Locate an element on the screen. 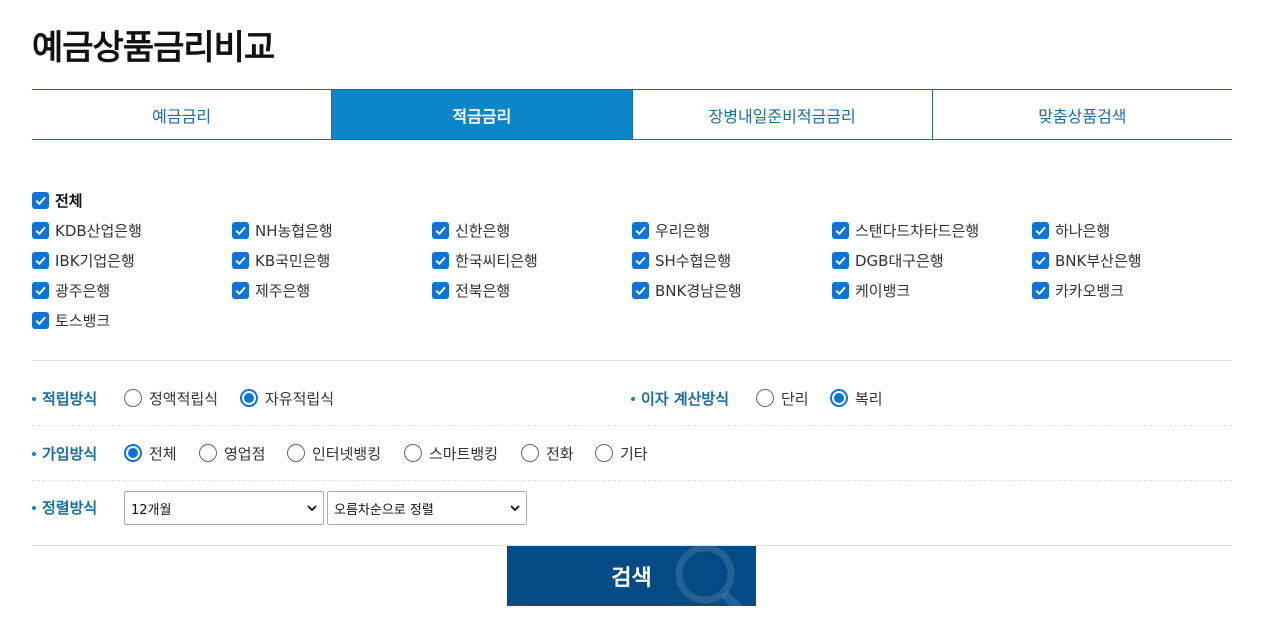 The image size is (1277, 629). order-select: 오름차순으로 정렬 is located at coordinates (427, 508).